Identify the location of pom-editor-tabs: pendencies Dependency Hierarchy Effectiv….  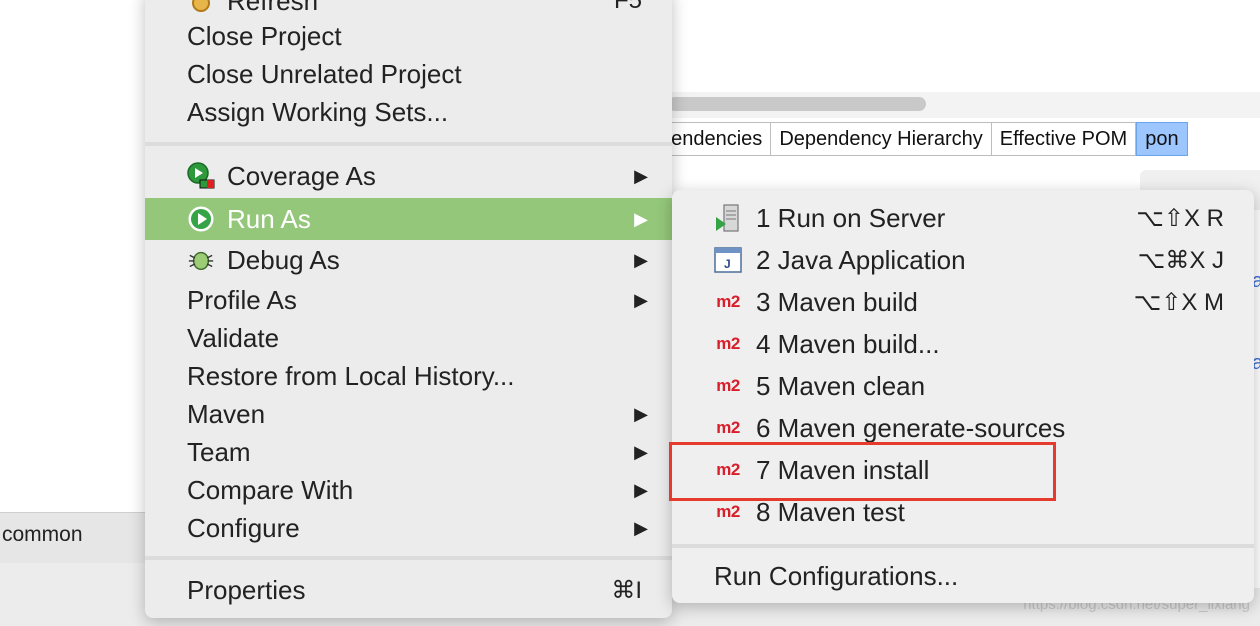
(924, 139).